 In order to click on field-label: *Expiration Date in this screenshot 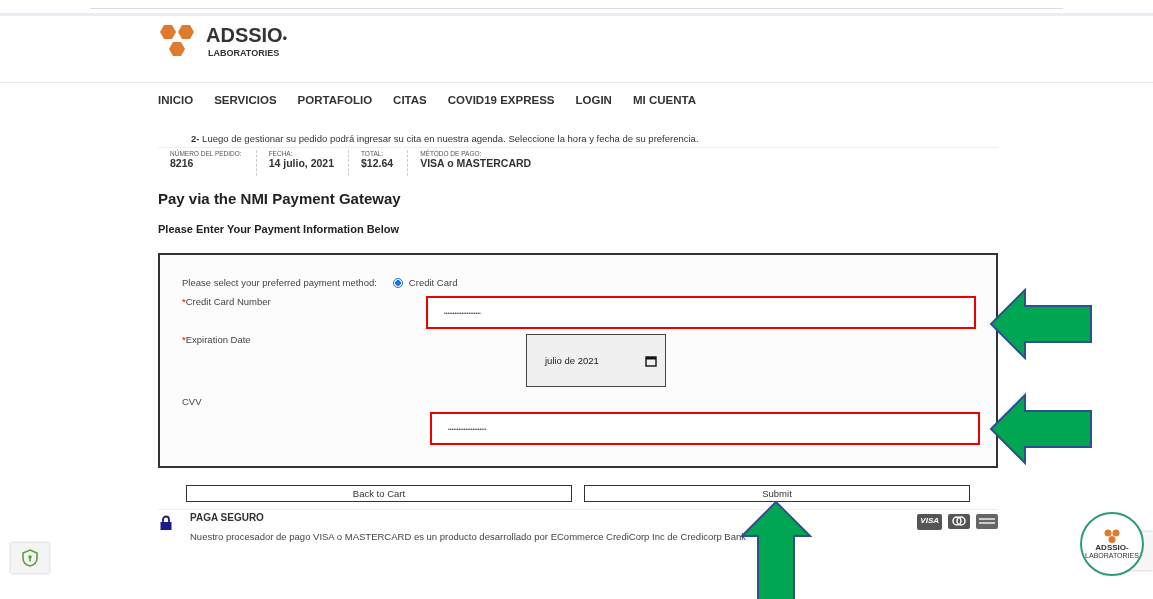, I will do `click(216, 340)`.